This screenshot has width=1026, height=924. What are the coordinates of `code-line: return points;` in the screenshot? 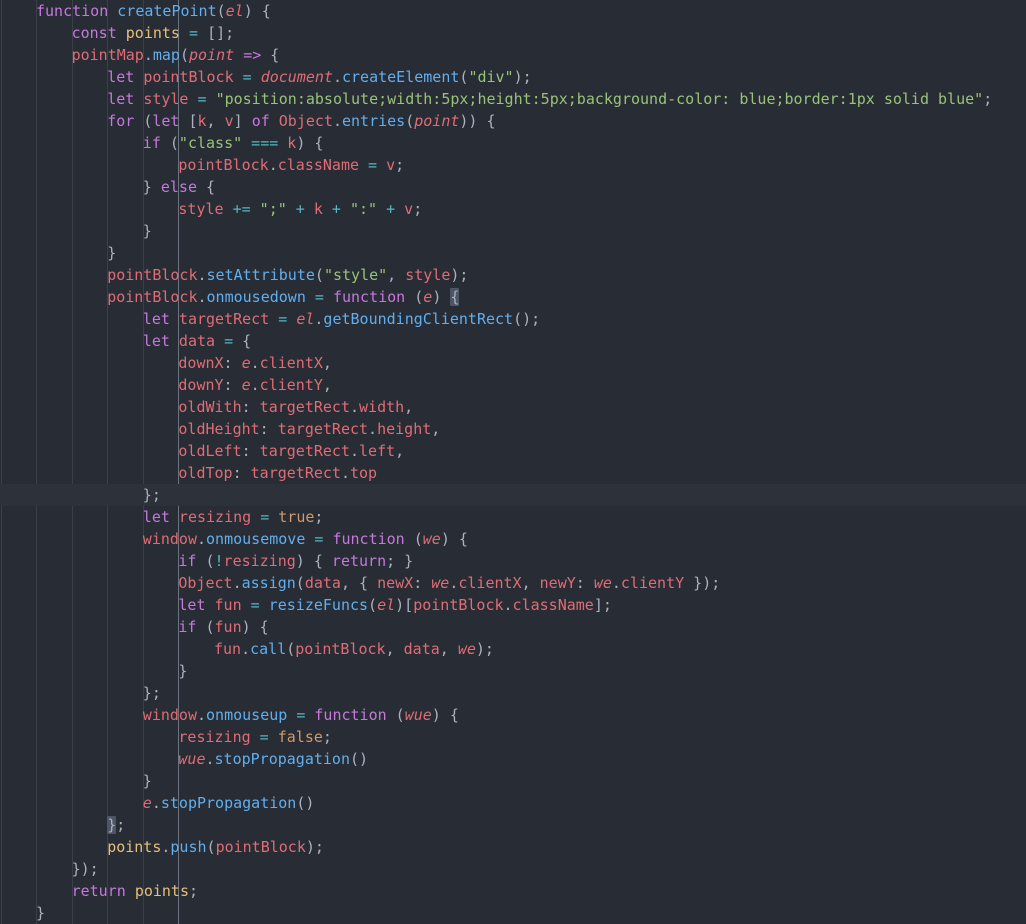 It's located at (513, 891).